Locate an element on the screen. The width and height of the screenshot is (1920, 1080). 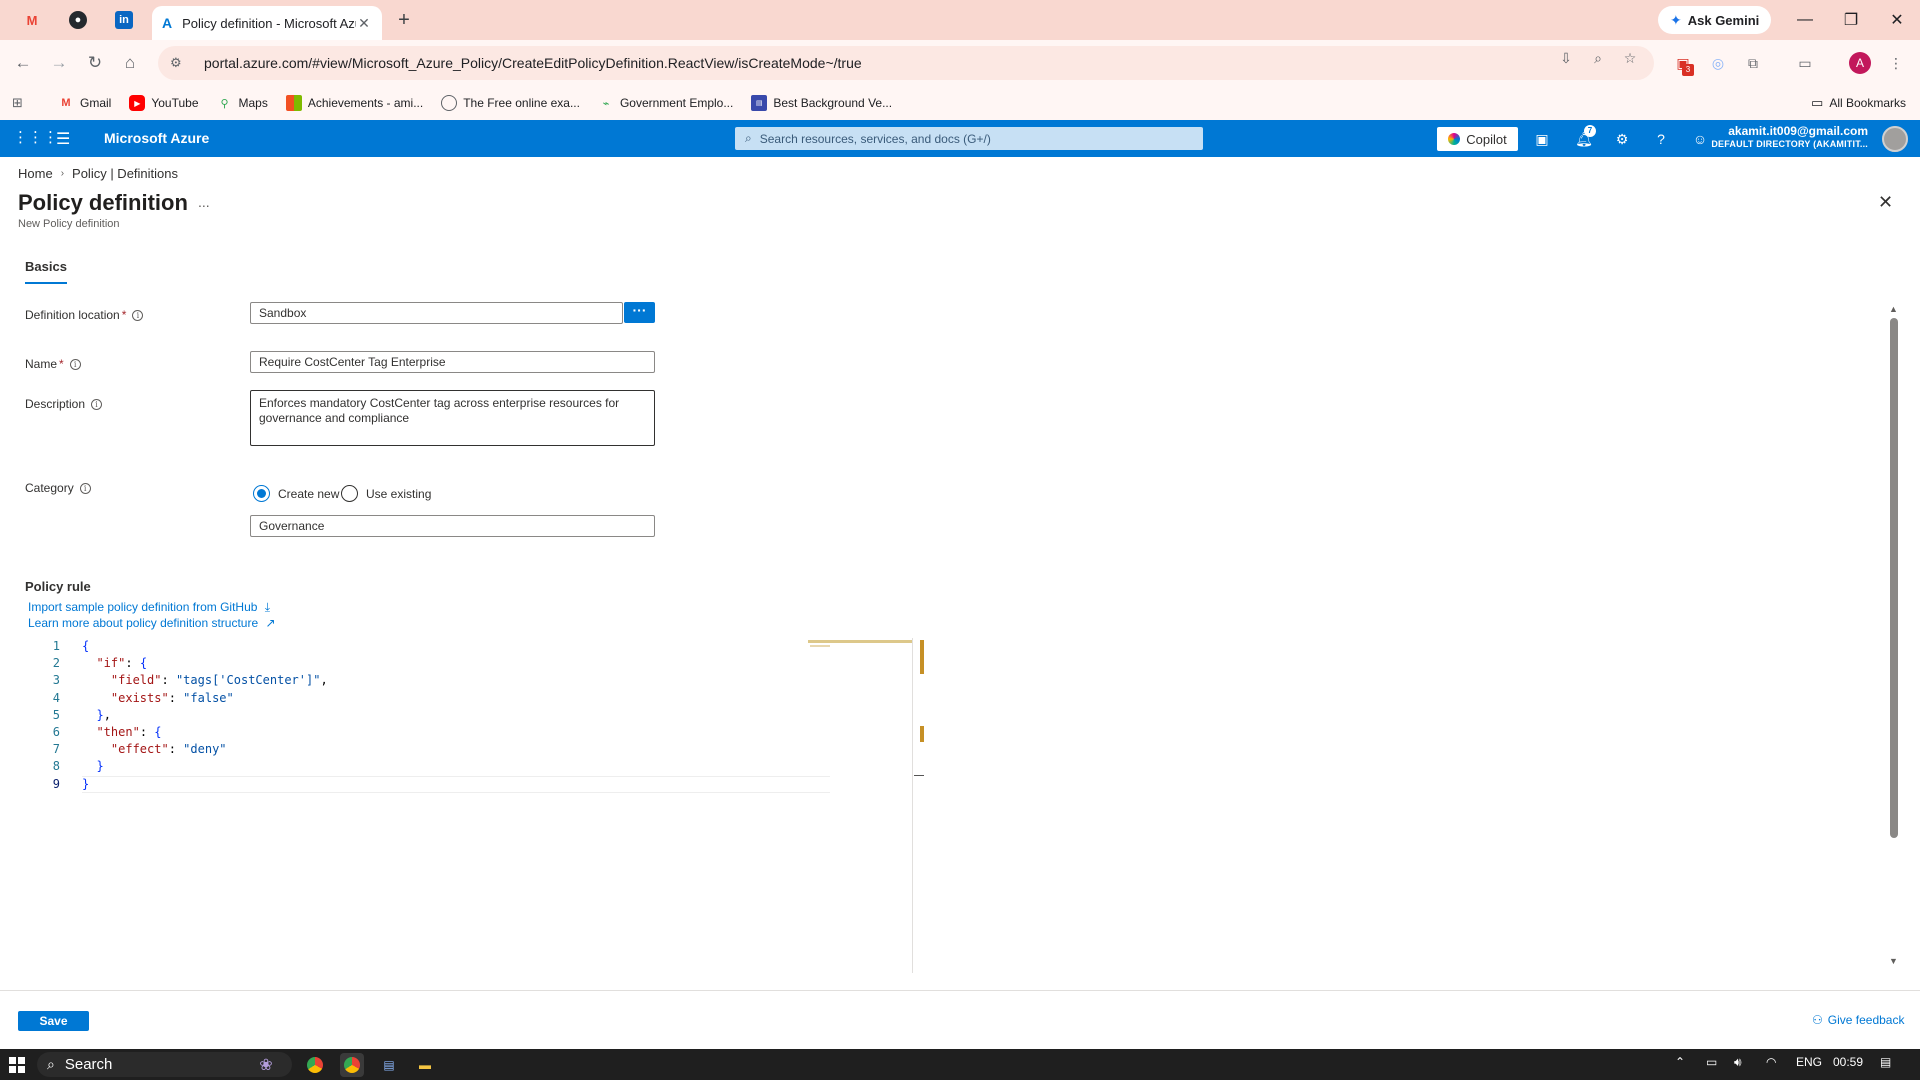
zoom-icon: ⌕ is located at coordinates (1598, 58).